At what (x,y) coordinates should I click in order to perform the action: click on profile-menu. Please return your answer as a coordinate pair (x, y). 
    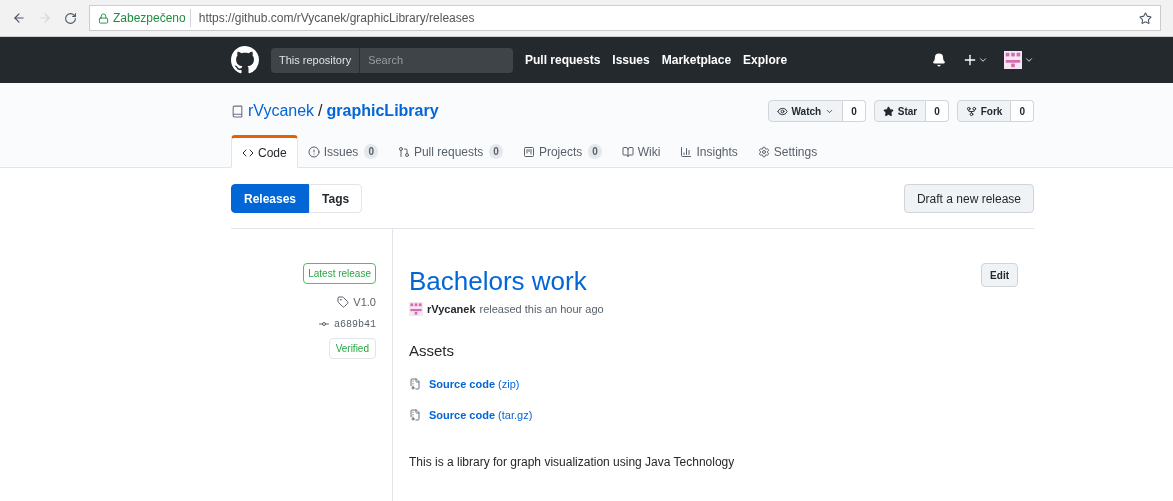
    Looking at the image, I should click on (1019, 60).